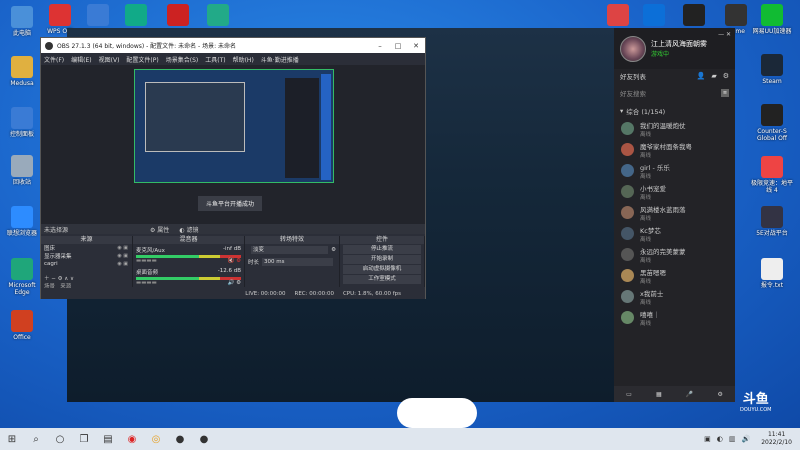 The width and height of the screenshot is (800, 450). Describe the element at coordinates (746, 439) in the screenshot. I see `volume-icon: 🔊` at that location.